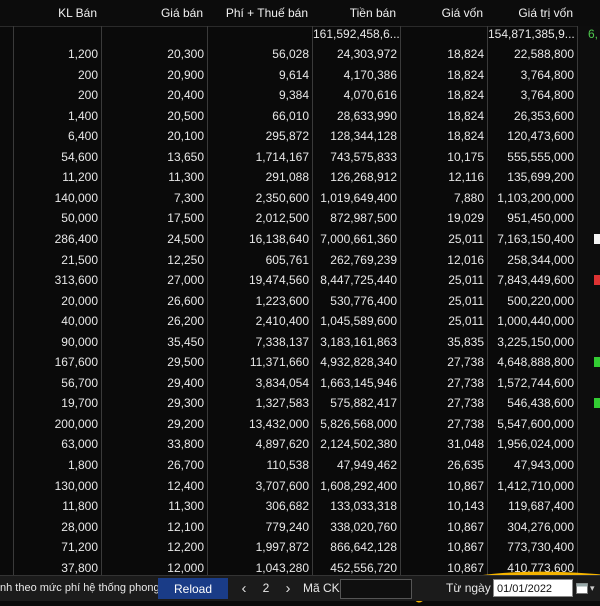 This screenshot has height=606, width=600. I want to click on header-gia-ban: Giá bán, so click(154, 13).